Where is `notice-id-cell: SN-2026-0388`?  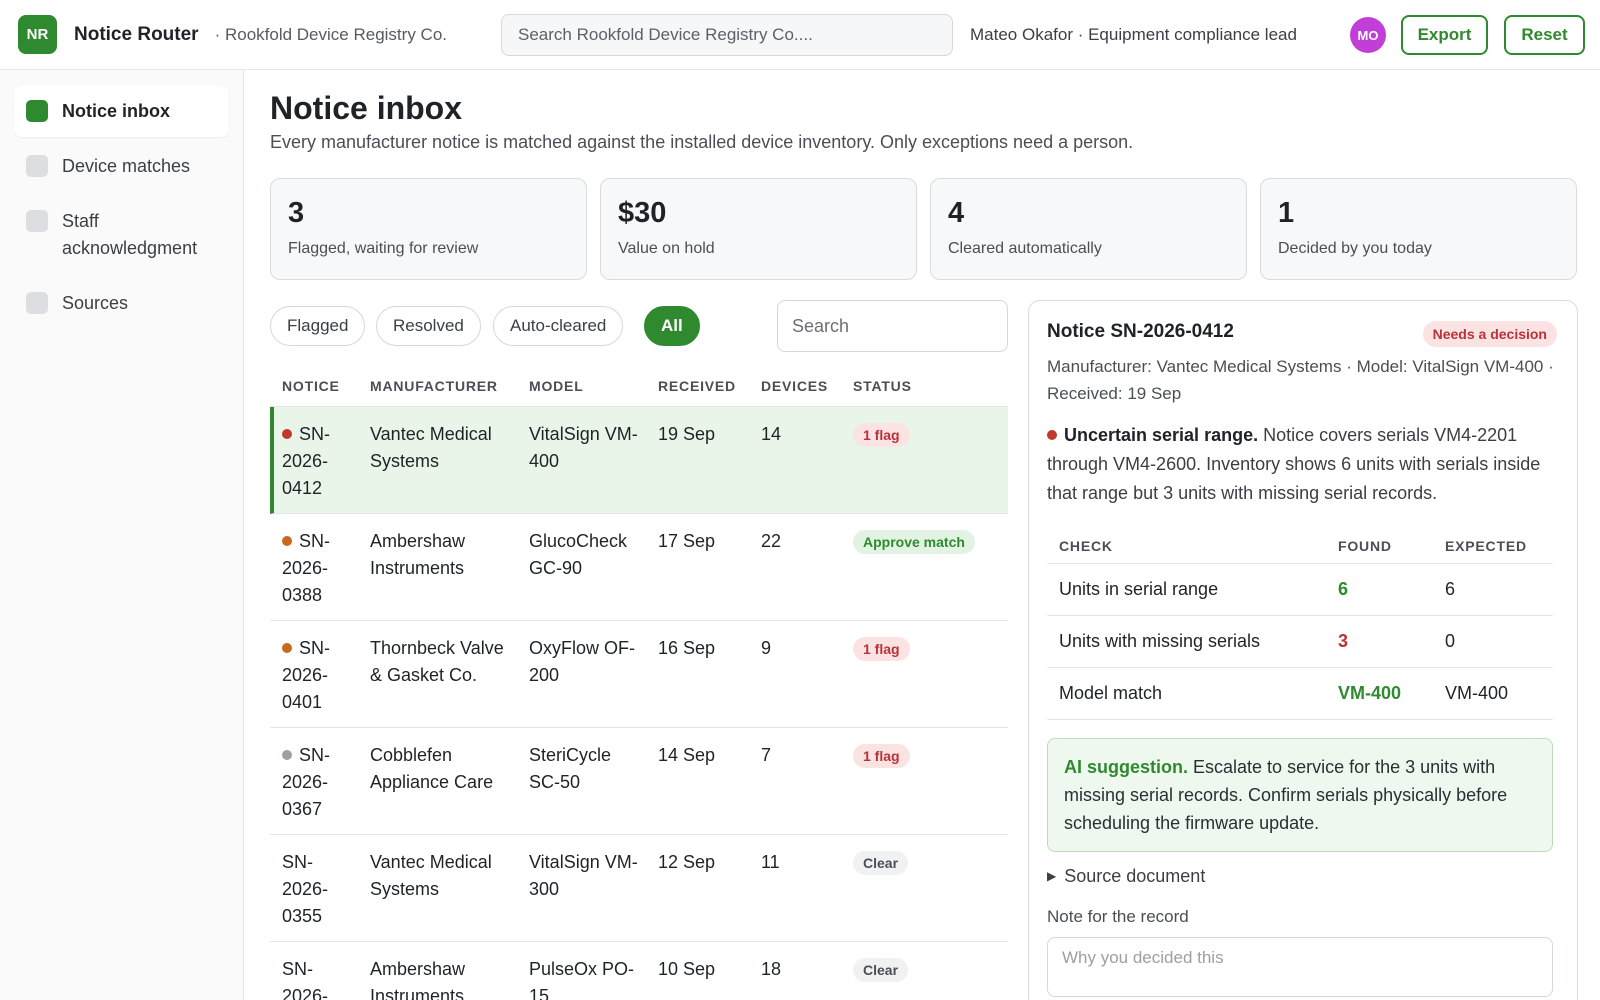
notice-id-cell: SN-2026-0388 is located at coordinates (318, 568).